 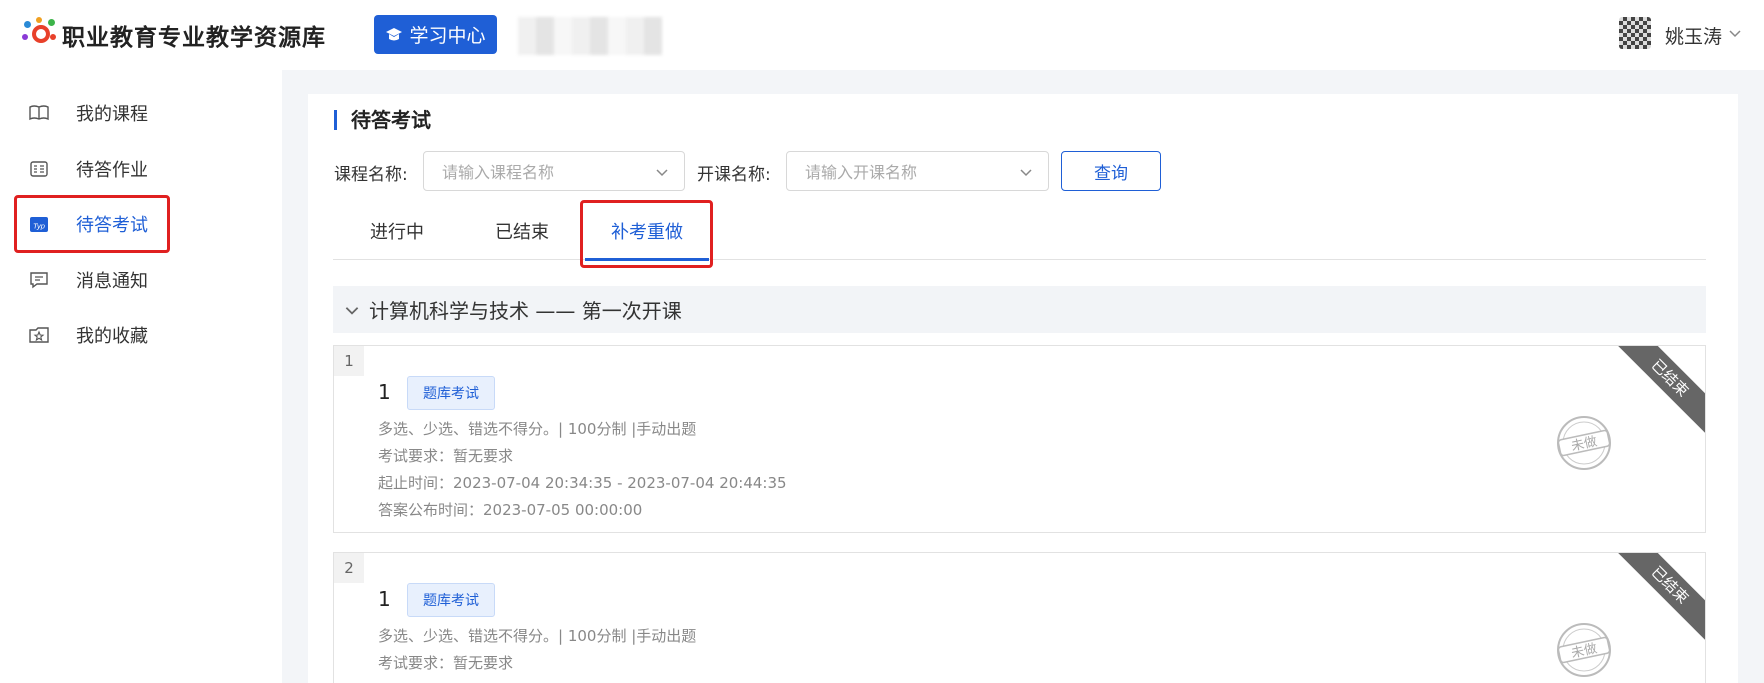 I want to click on query-button: 查询, so click(x=1111, y=171).